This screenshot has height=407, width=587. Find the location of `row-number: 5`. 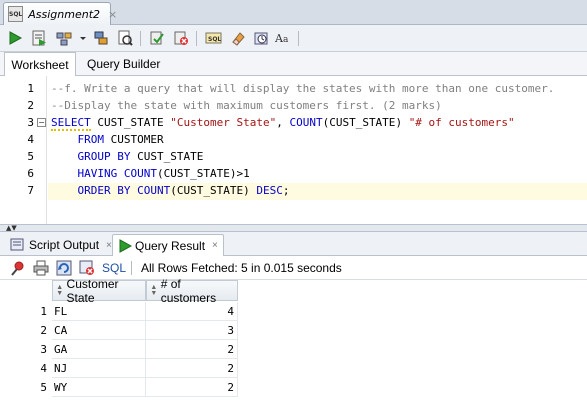

row-number: 5 is located at coordinates (43, 387).